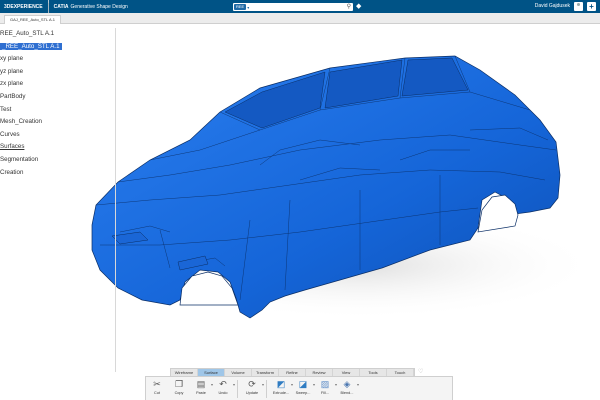 Image resolution: width=600 pixels, height=400 pixels. What do you see at coordinates (201, 383) in the screenshot?
I see `paste-icon: ▤` at bounding box center [201, 383].